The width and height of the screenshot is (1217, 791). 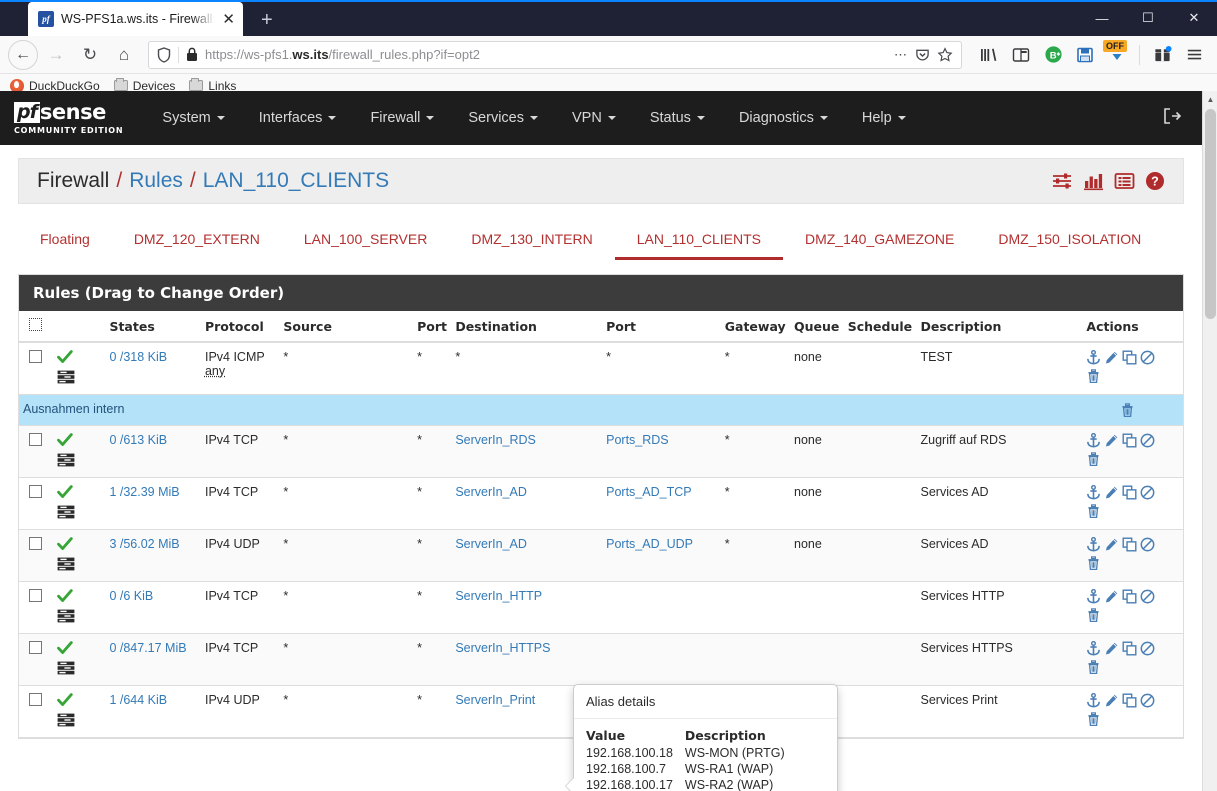 What do you see at coordinates (601, 368) in the screenshot?
I see `rule-row: 0 /318 KiB IPv4 ICMP any * * * * * none TEST` at bounding box center [601, 368].